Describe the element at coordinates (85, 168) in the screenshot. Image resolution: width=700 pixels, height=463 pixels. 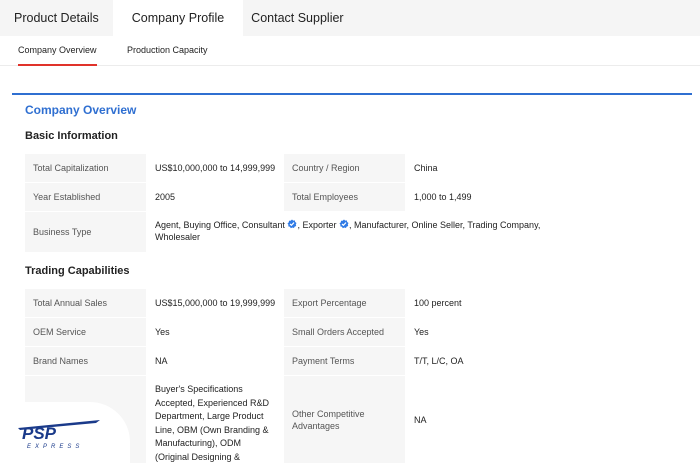
I see `total-capitalization-label: Total Capitalization` at that location.